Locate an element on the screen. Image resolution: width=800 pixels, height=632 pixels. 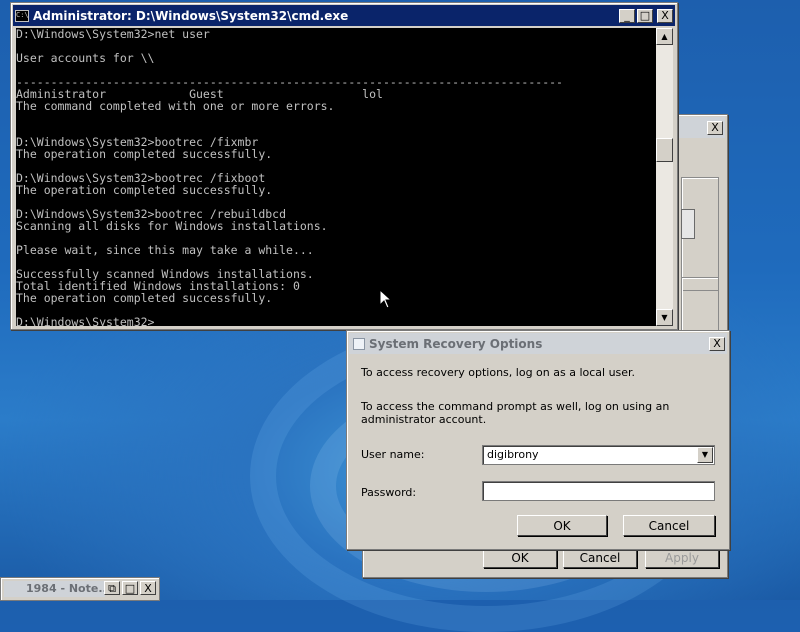
username-value: digibrony is located at coordinates (513, 454).